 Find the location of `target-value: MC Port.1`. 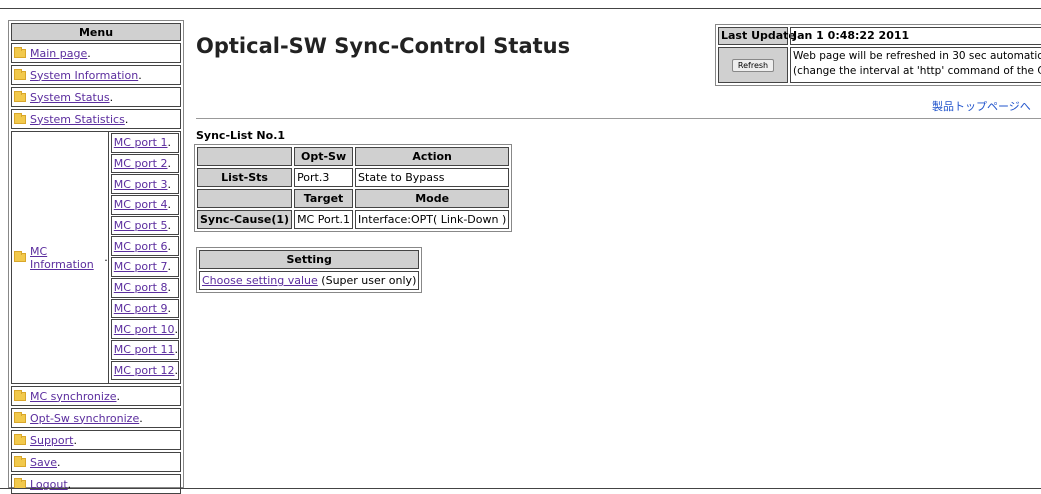

target-value: MC Port.1 is located at coordinates (324, 219).